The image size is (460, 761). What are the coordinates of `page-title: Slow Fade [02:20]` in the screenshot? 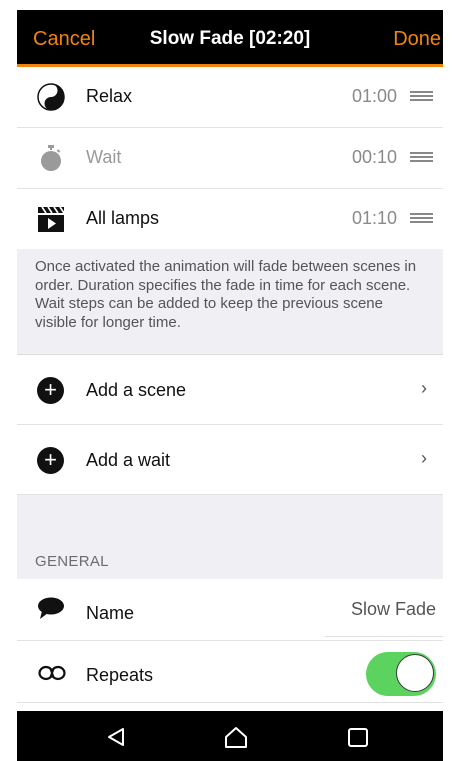 It's located at (230, 38).